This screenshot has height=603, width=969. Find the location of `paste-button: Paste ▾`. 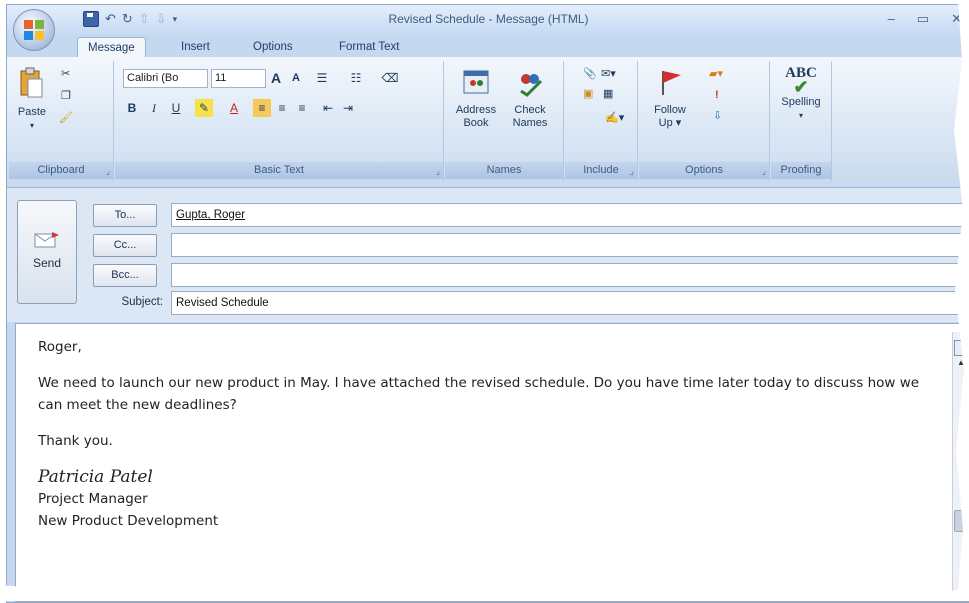

paste-button: Paste ▾ is located at coordinates (32, 99).